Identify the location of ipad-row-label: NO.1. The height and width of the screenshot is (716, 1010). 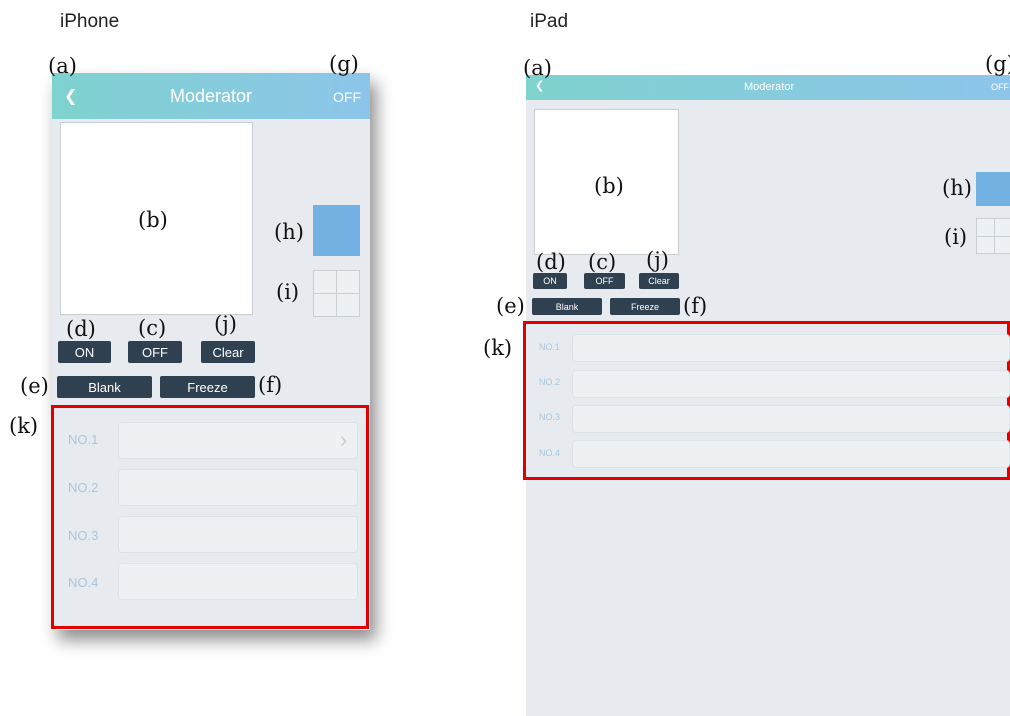
(550, 347).